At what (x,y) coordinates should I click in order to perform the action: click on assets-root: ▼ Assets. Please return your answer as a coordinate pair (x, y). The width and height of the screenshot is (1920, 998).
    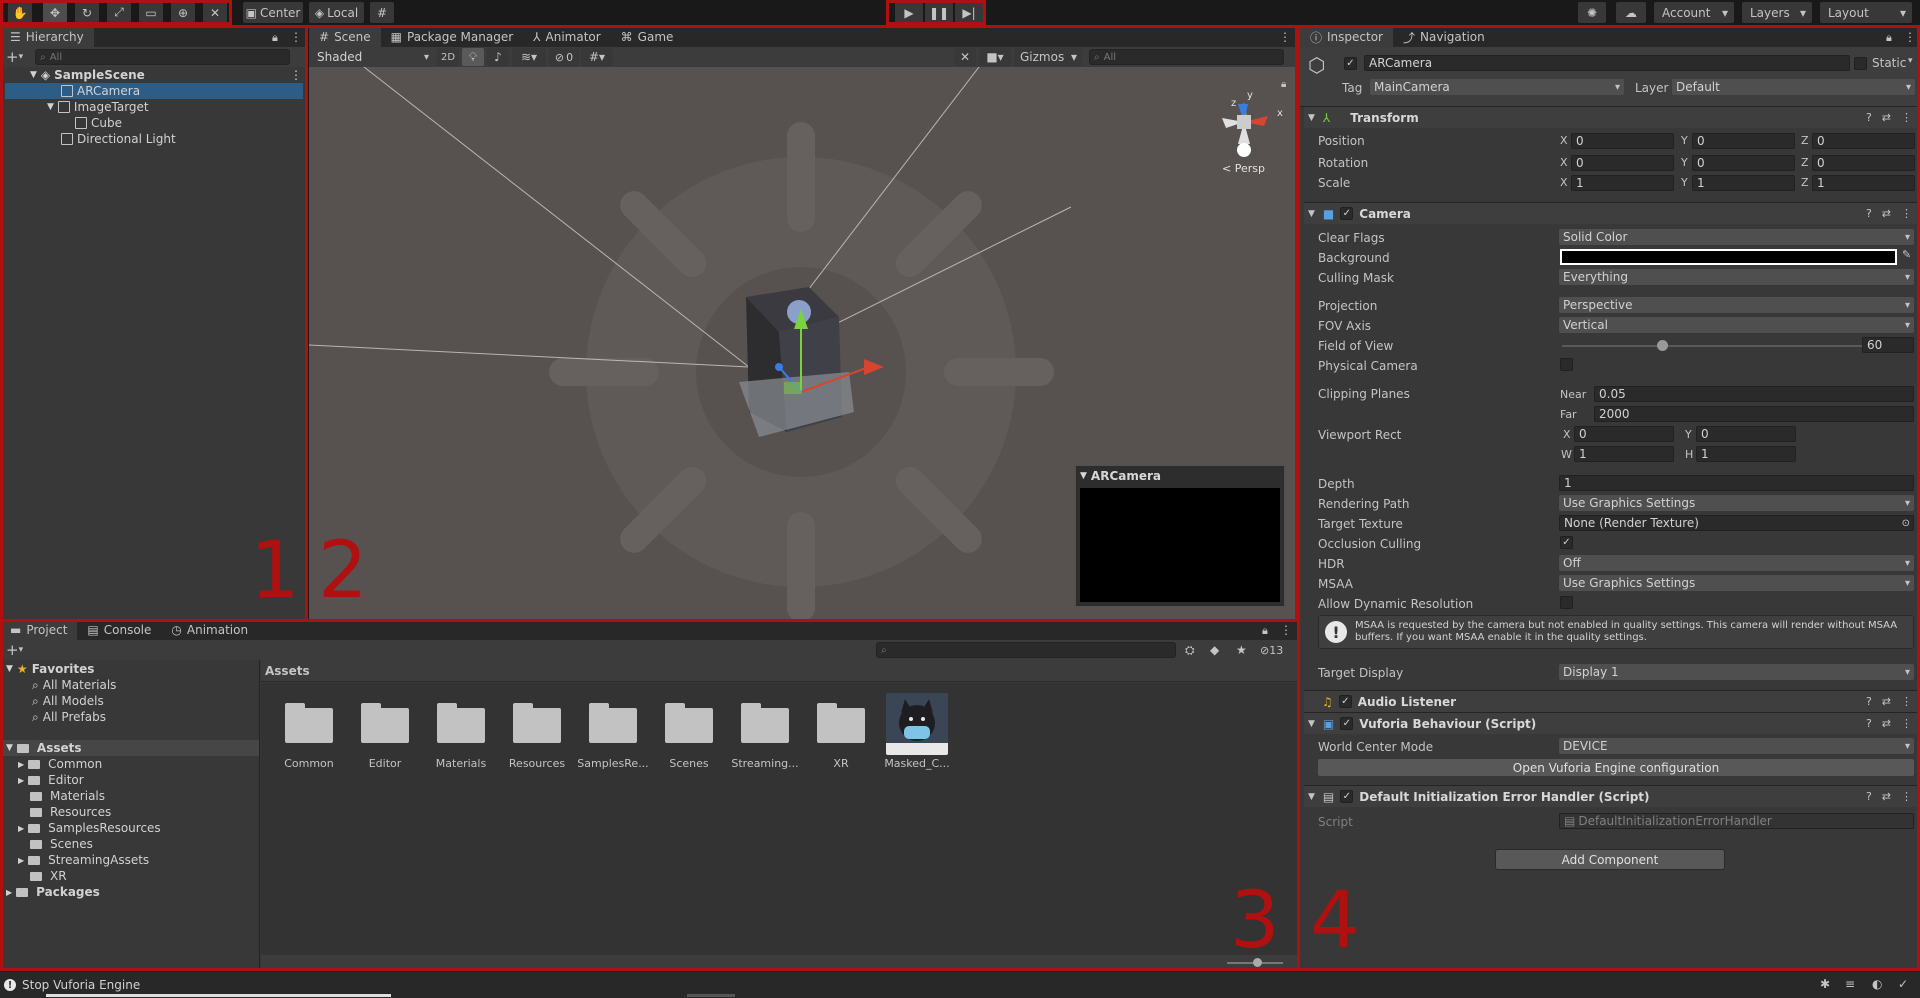
    Looking at the image, I should click on (129, 748).